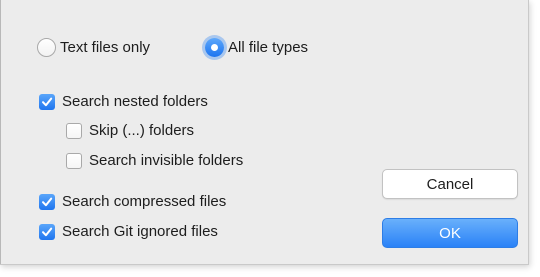 The image size is (540, 277). I want to click on checkbox-search-compressed-files: Search compressed files, so click(132, 201).